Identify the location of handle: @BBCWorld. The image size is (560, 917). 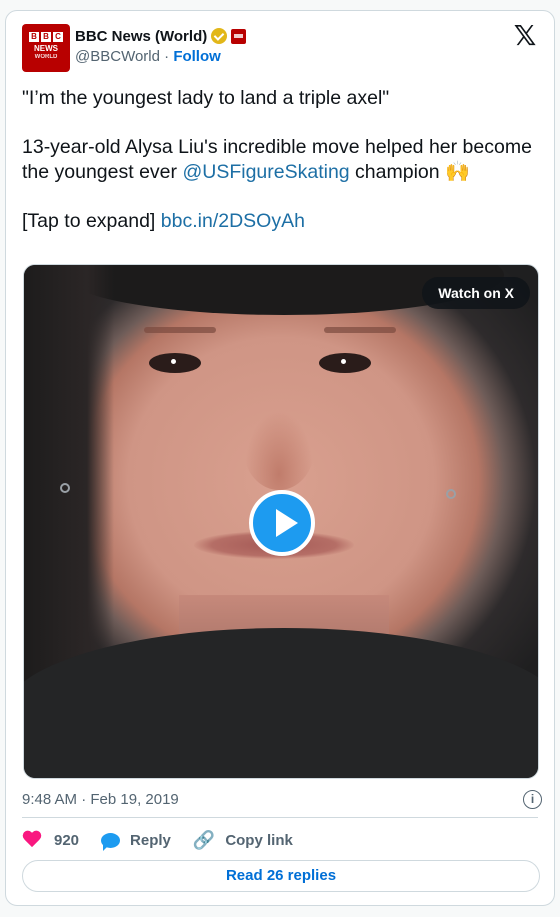
(117, 56).